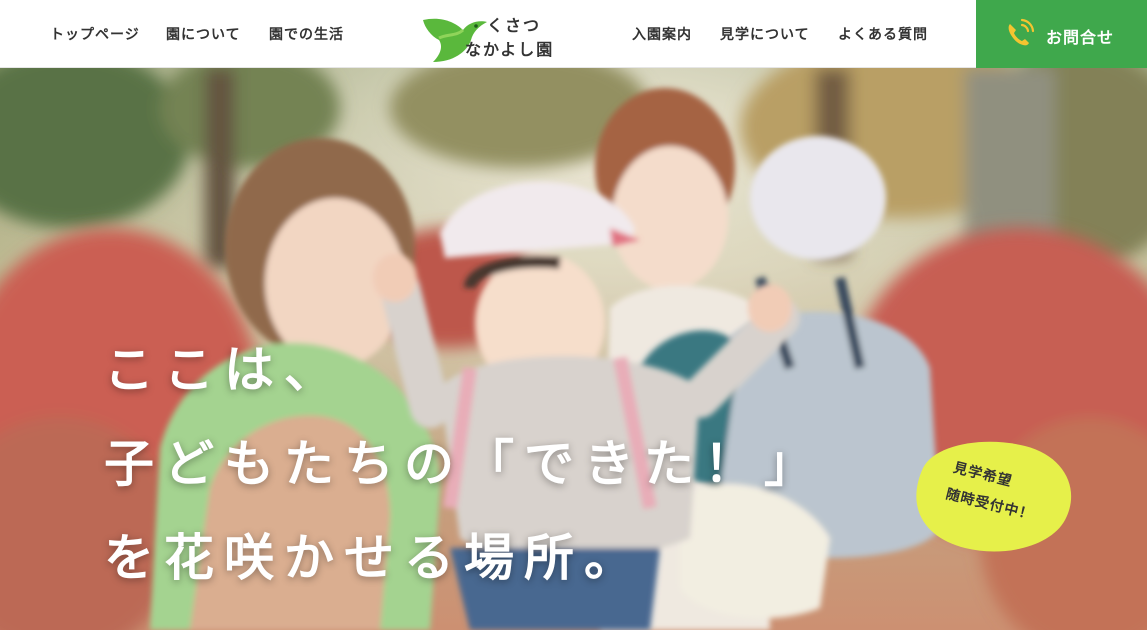 This screenshot has width=1147, height=630. Describe the element at coordinates (95, 34) in the screenshot. I see `nav-top-page: トップページ` at that location.